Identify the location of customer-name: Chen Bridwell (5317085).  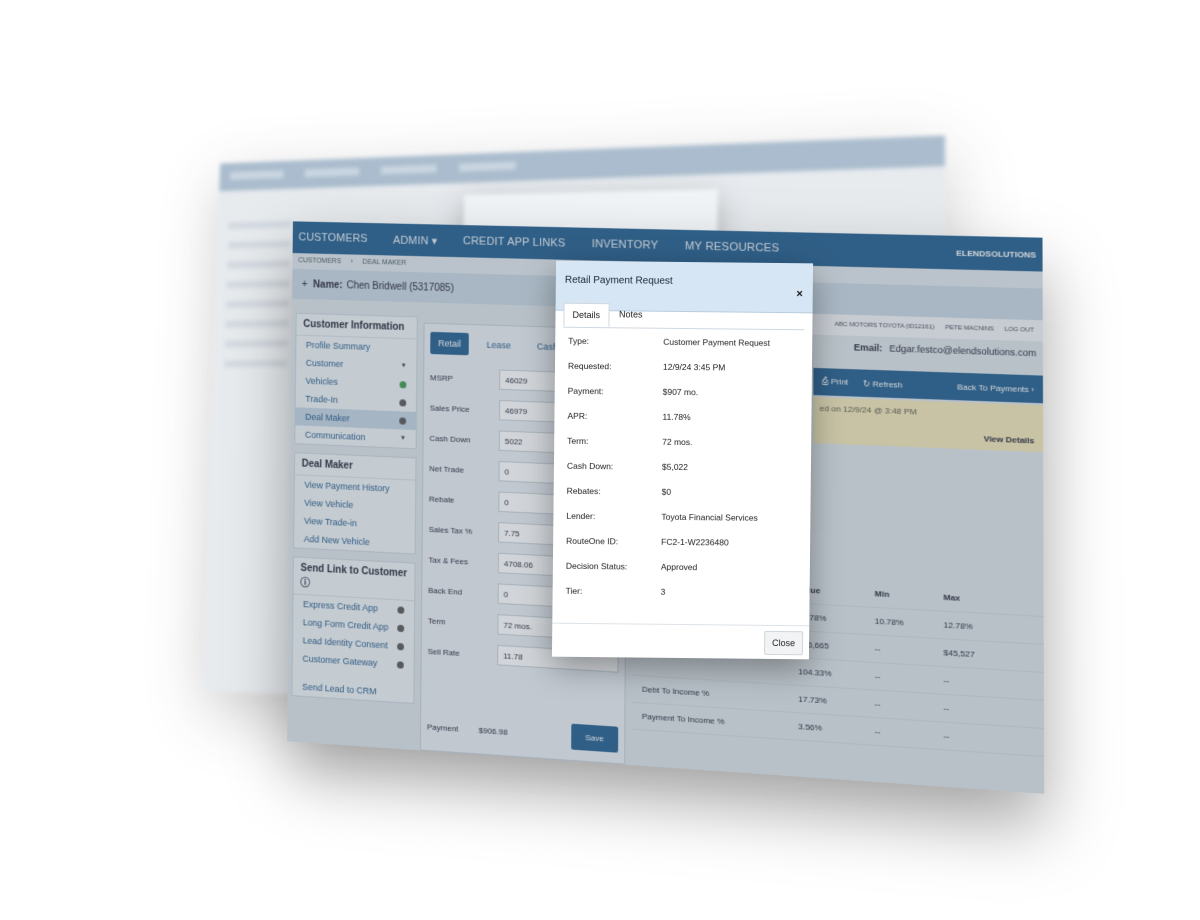
(400, 286).